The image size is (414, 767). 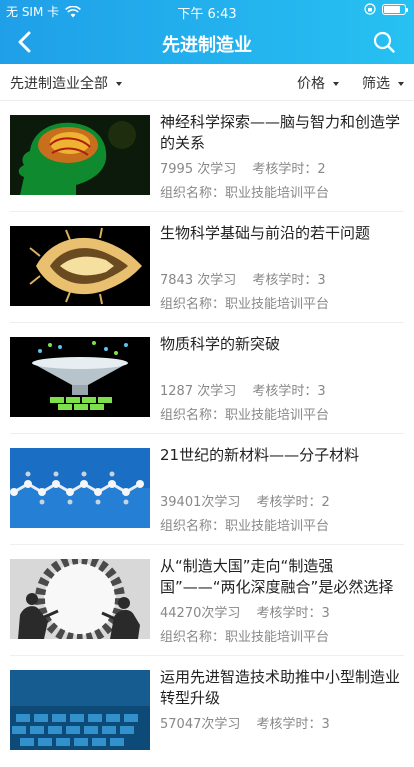 I want to click on course-title: 神经科学探索——脑与智力和创造学的关系, so click(x=280, y=132).